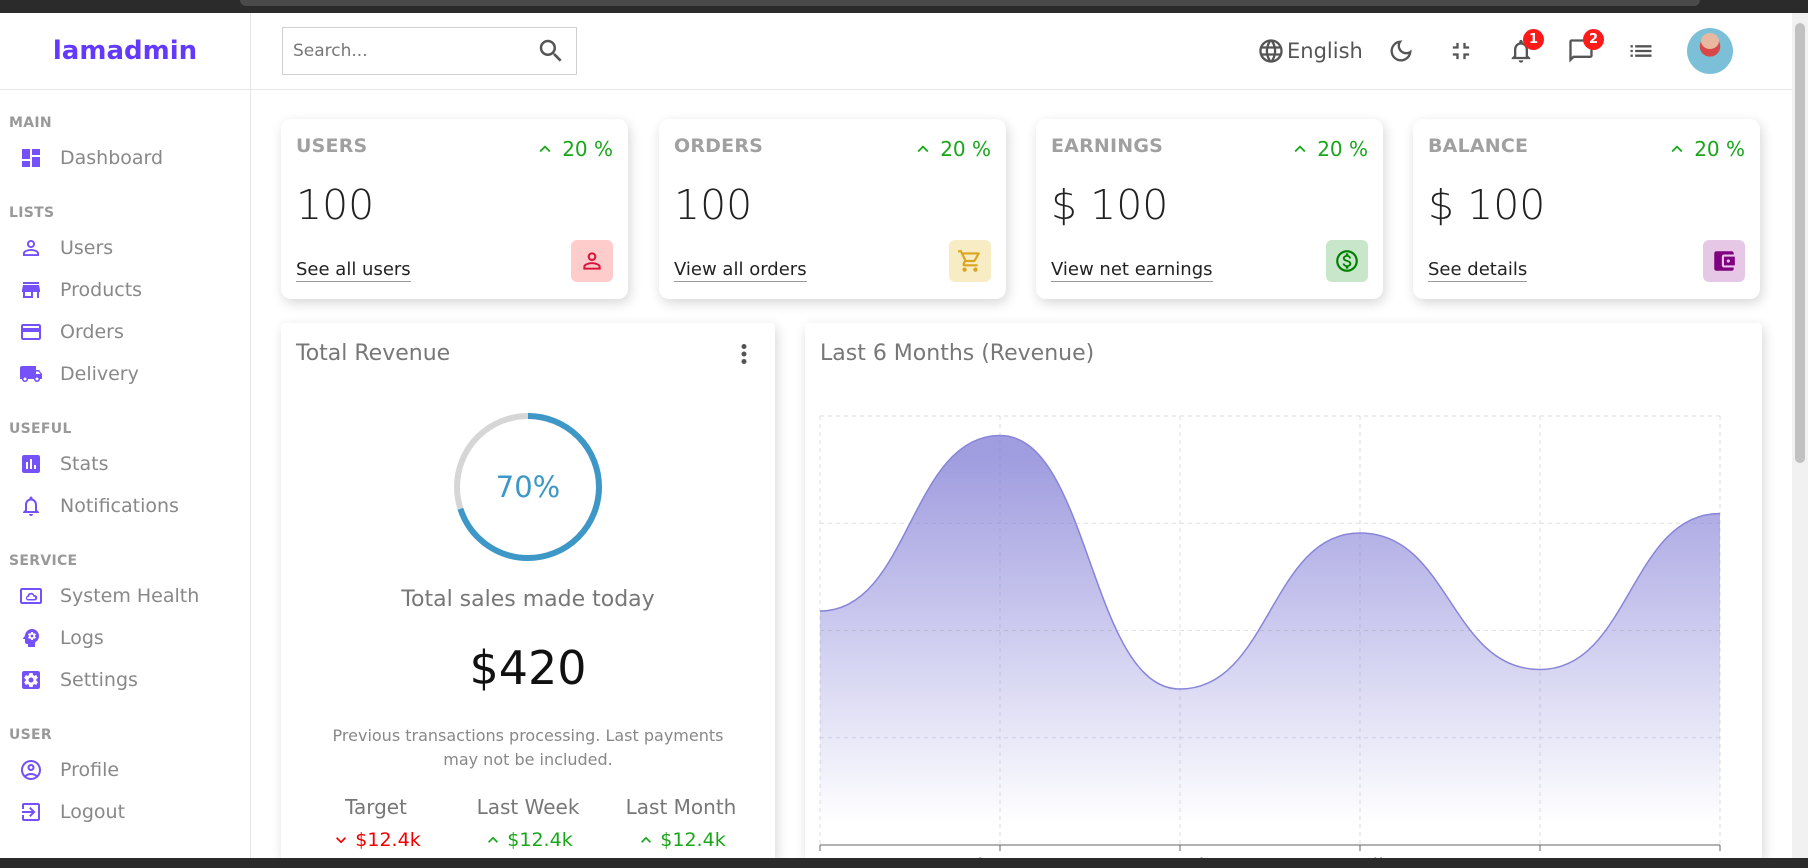 Image resolution: width=1808 pixels, height=868 pixels. Describe the element at coordinates (119, 506) in the screenshot. I see `sidebar-item-label: Notifications` at that location.